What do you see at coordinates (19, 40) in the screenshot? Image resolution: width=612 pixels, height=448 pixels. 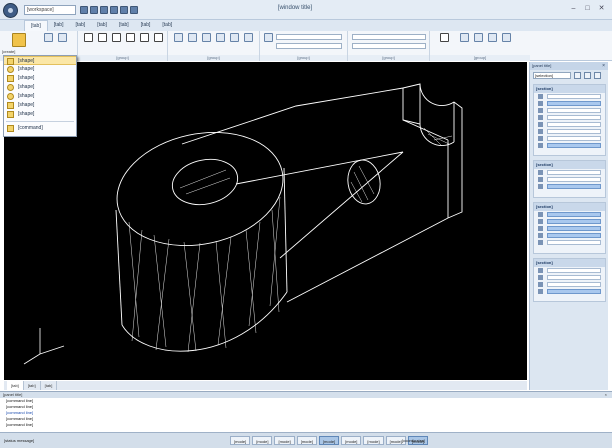 I see `solid-primitive-icon` at bounding box center [19, 40].